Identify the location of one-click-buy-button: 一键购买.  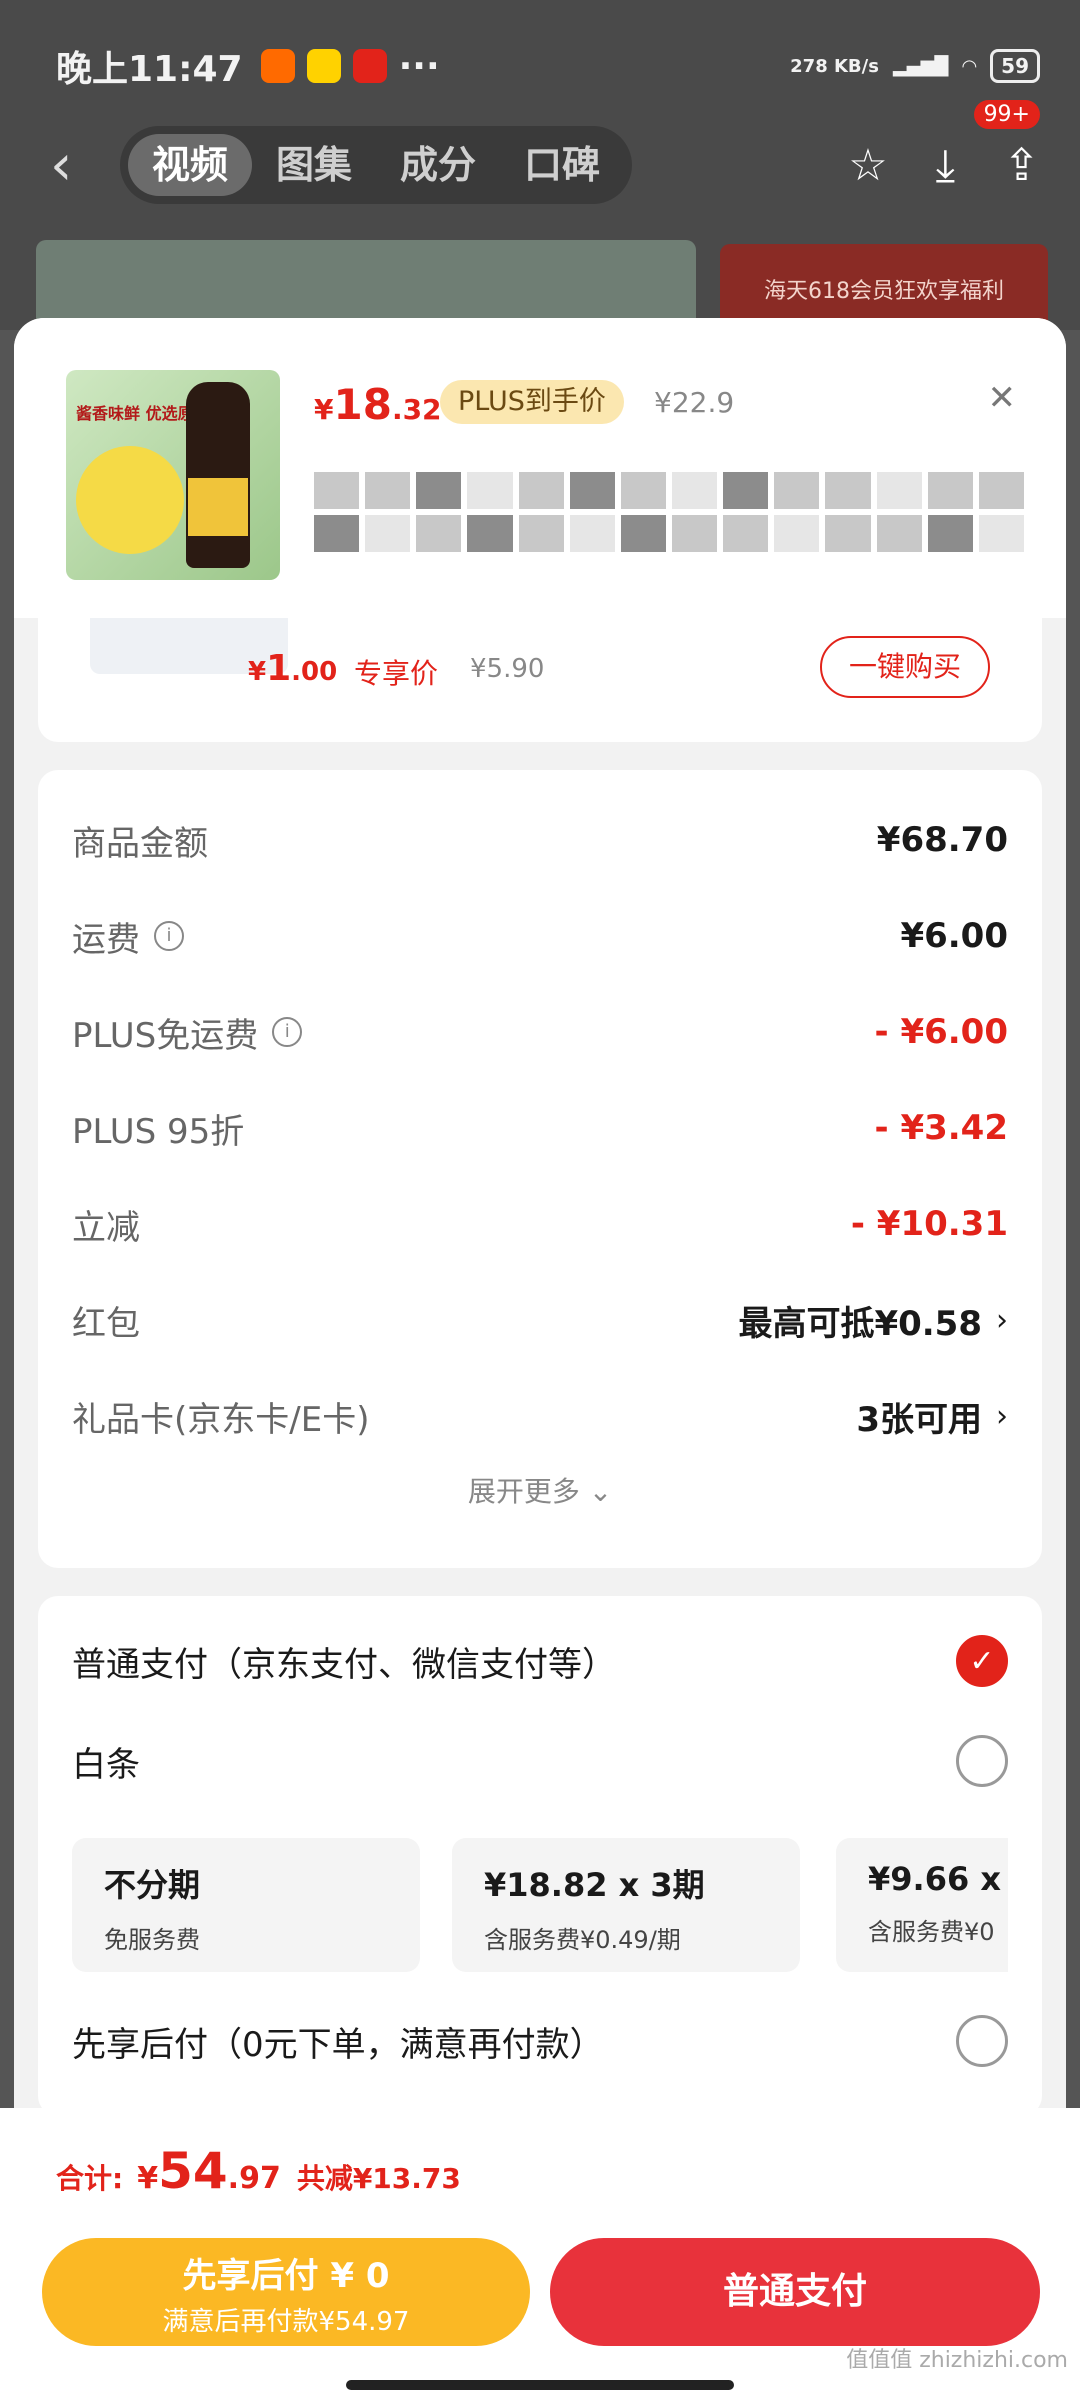
(905, 667).